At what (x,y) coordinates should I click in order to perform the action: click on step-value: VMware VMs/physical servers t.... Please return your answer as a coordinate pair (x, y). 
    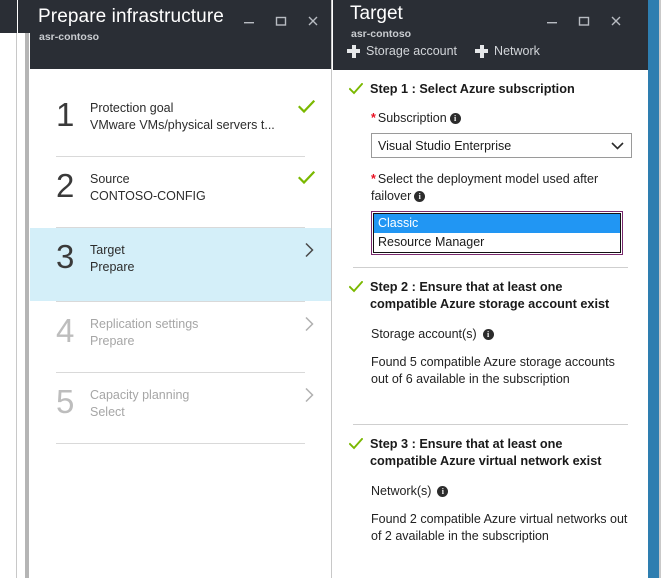
    Looking at the image, I should click on (182, 125).